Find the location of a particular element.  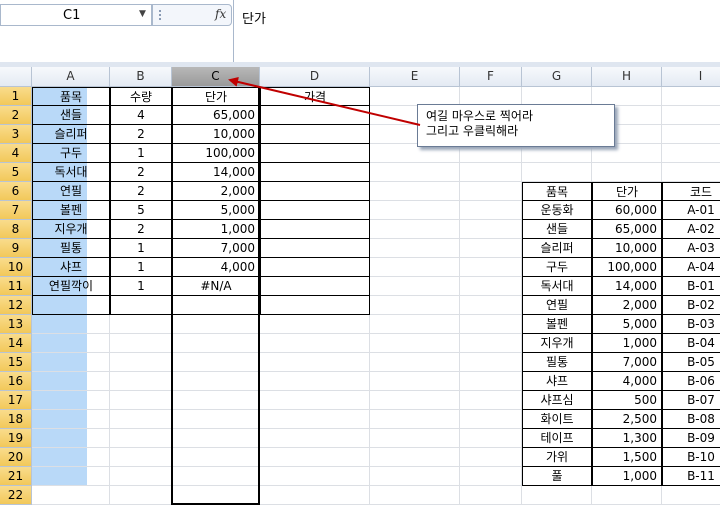

arrow-line is located at coordinates (324, 101).